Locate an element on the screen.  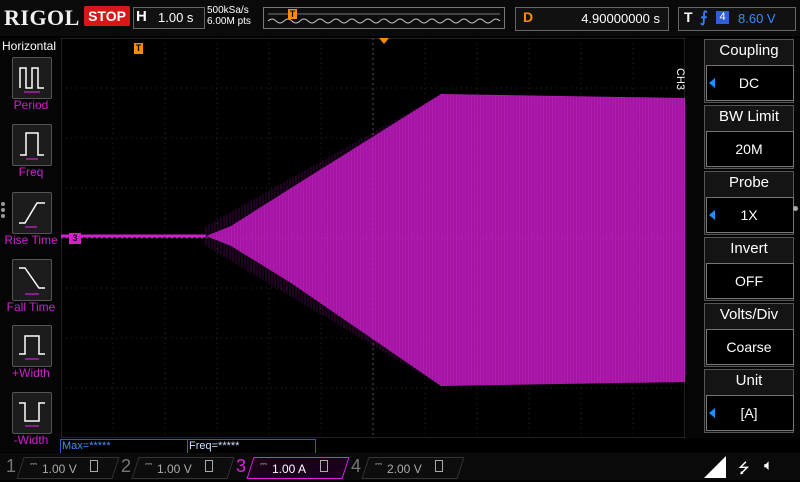
softkey-value: 20M is located at coordinates (749, 149).